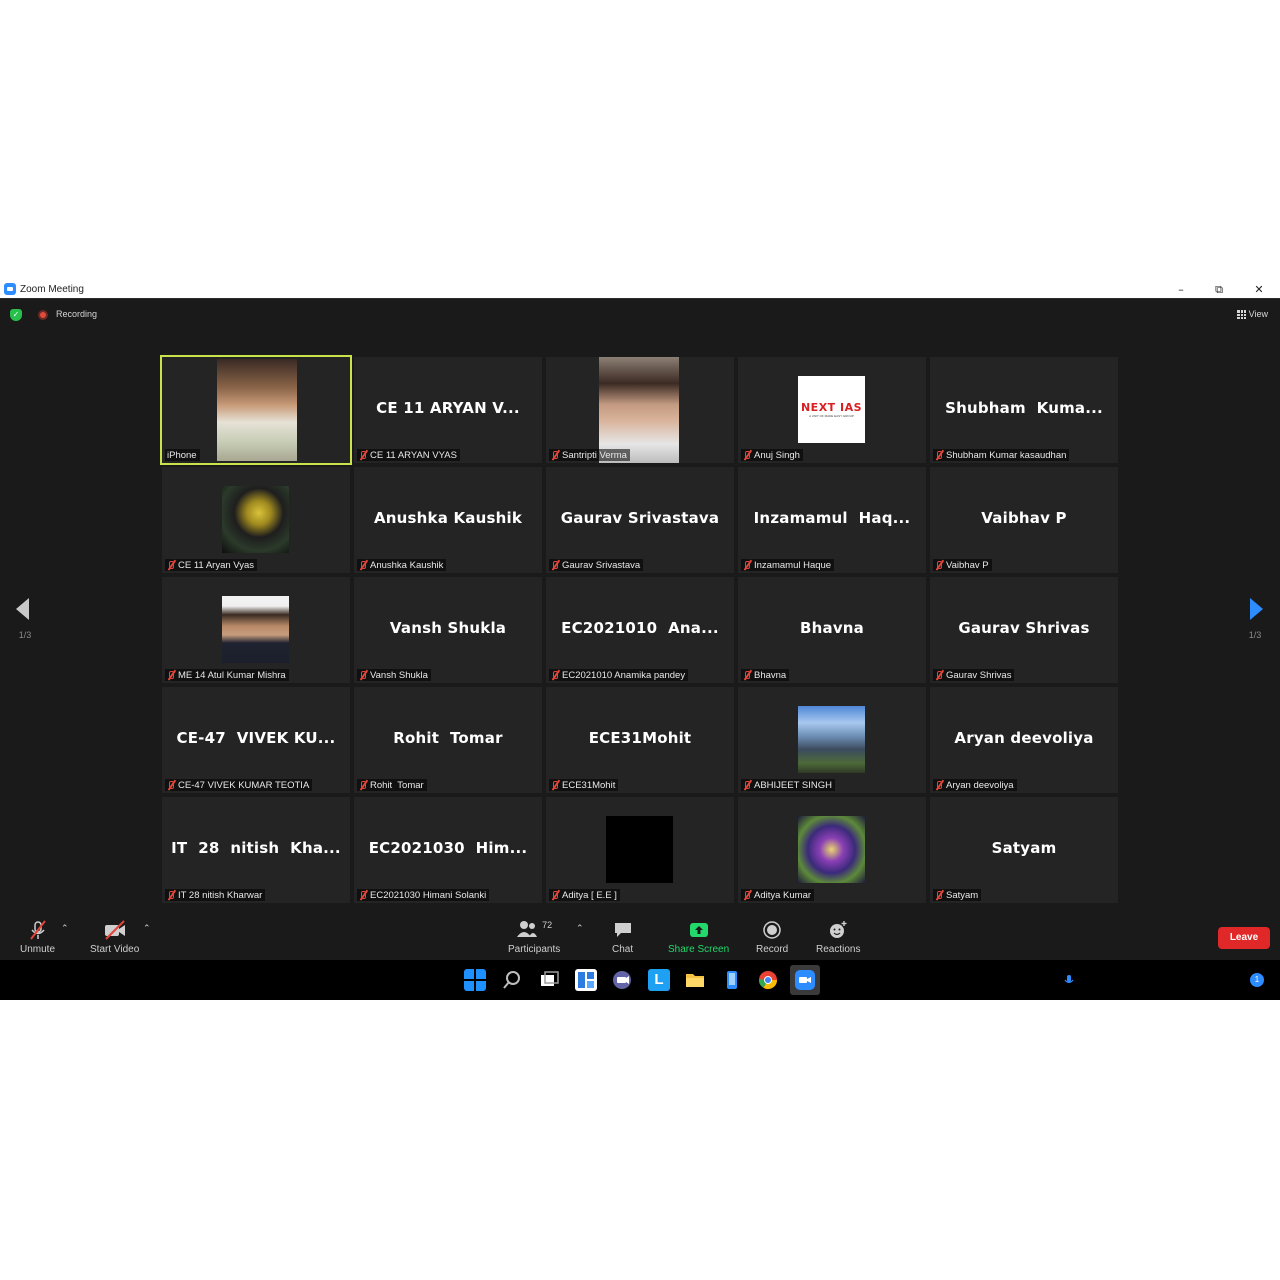  I want to click on video-tile: Vansh Shukla Vansh Shukla, so click(448, 630).